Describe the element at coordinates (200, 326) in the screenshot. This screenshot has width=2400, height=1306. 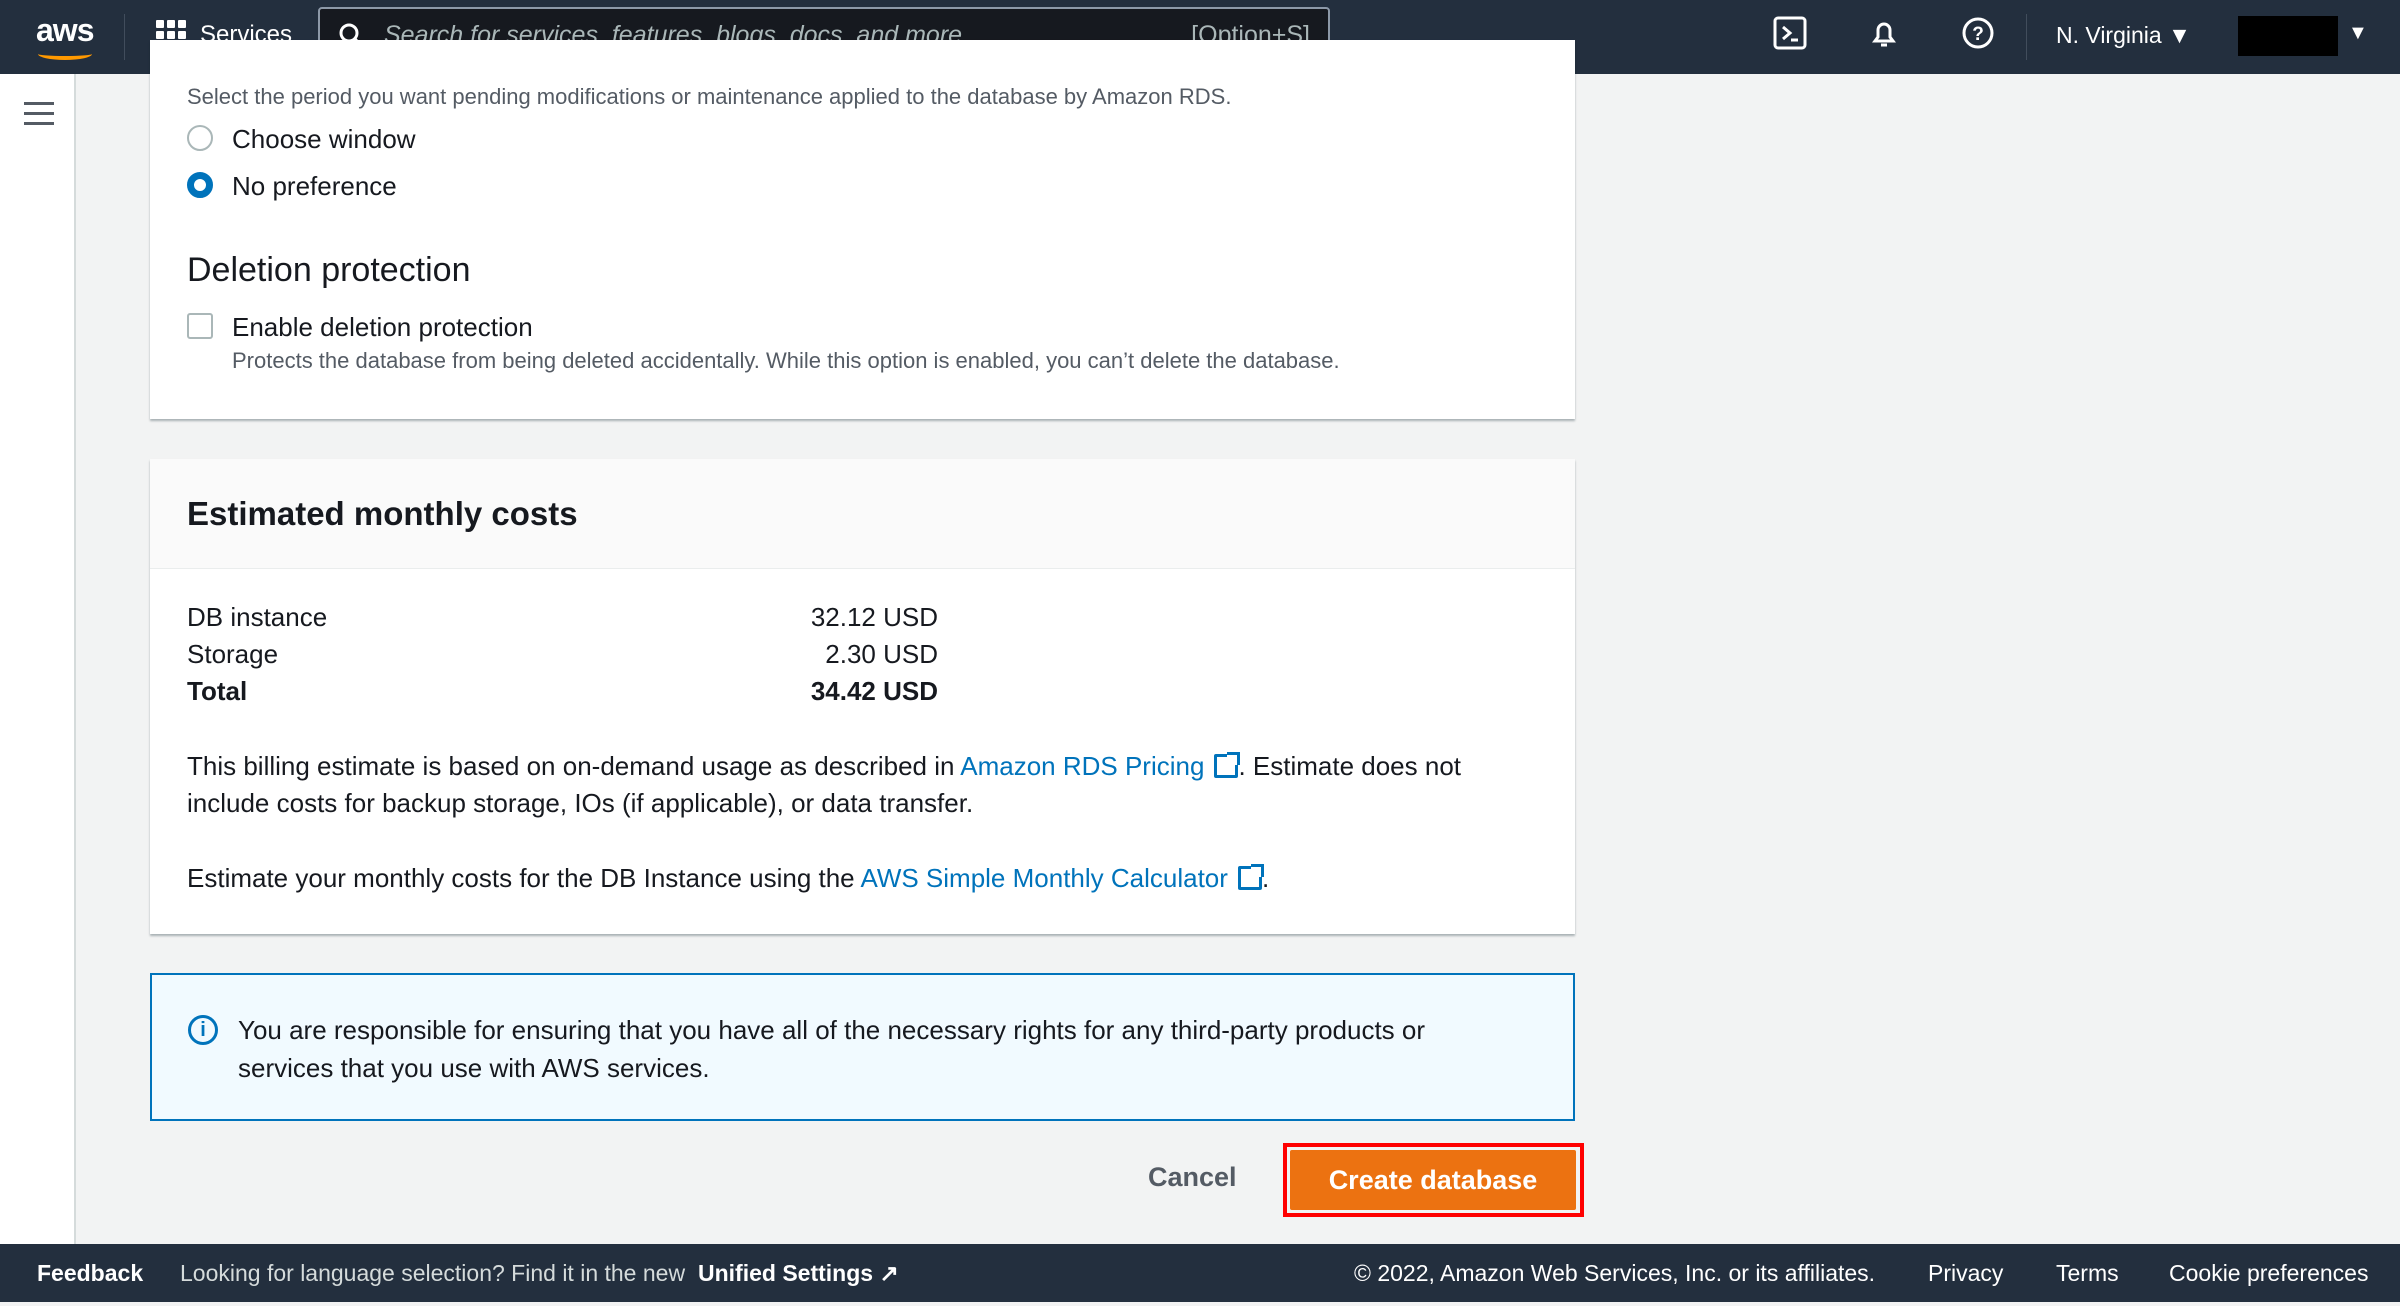
I see `deletion-protection-checkbox` at that location.